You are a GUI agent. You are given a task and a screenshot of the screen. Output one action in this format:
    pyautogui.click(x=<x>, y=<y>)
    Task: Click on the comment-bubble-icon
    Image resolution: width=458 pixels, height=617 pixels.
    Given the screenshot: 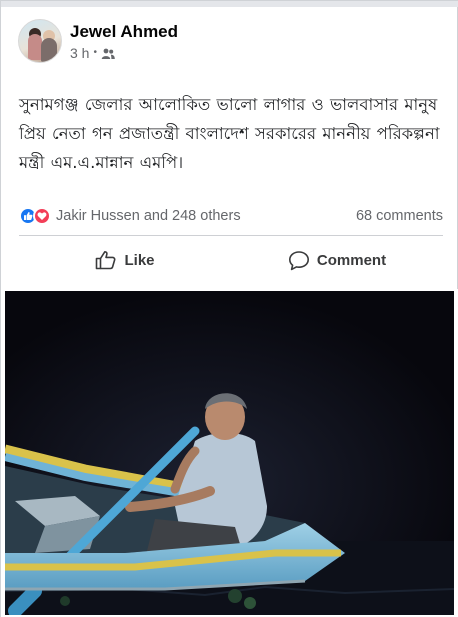 What is the action you would take?
    pyautogui.click(x=298, y=260)
    